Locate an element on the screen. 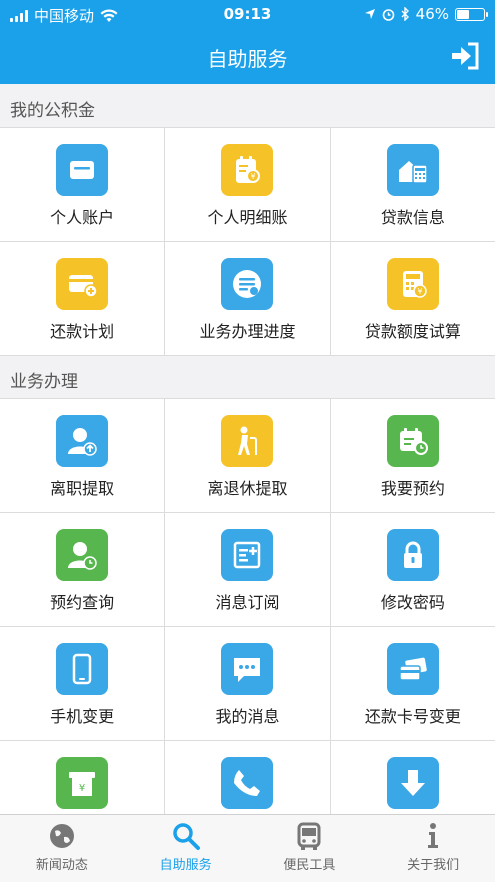 The height and width of the screenshot is (882, 495). tab-label: 关于我们 is located at coordinates (433, 865).